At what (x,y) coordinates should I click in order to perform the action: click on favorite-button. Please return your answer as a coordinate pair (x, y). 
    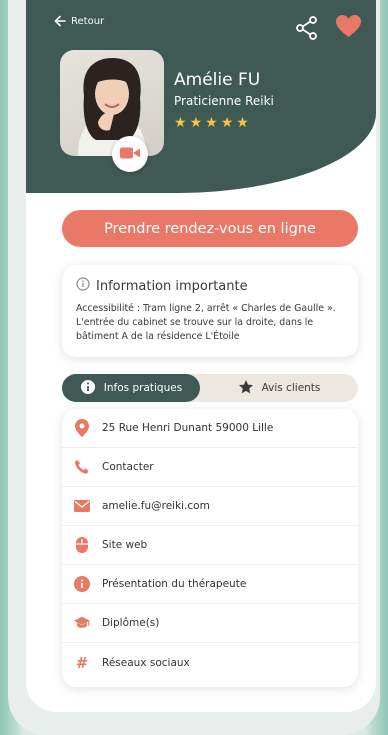
    Looking at the image, I should click on (348, 28).